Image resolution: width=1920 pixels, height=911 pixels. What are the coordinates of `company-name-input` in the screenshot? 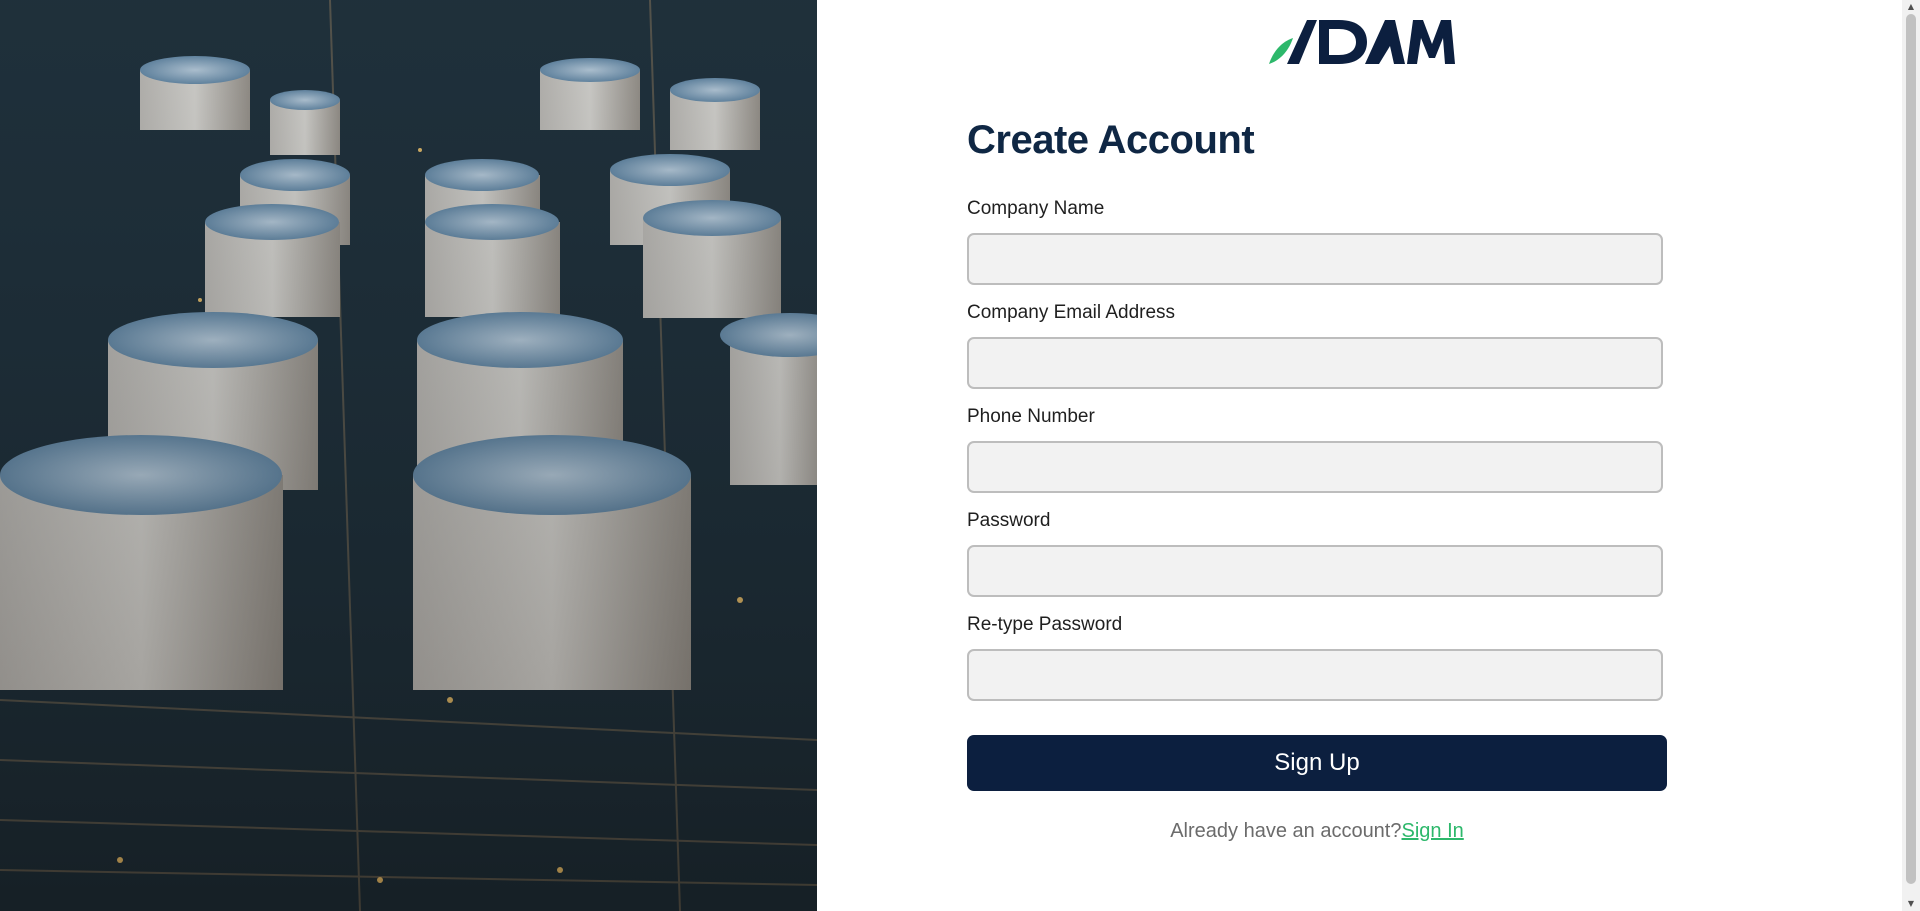 It's located at (1315, 259).